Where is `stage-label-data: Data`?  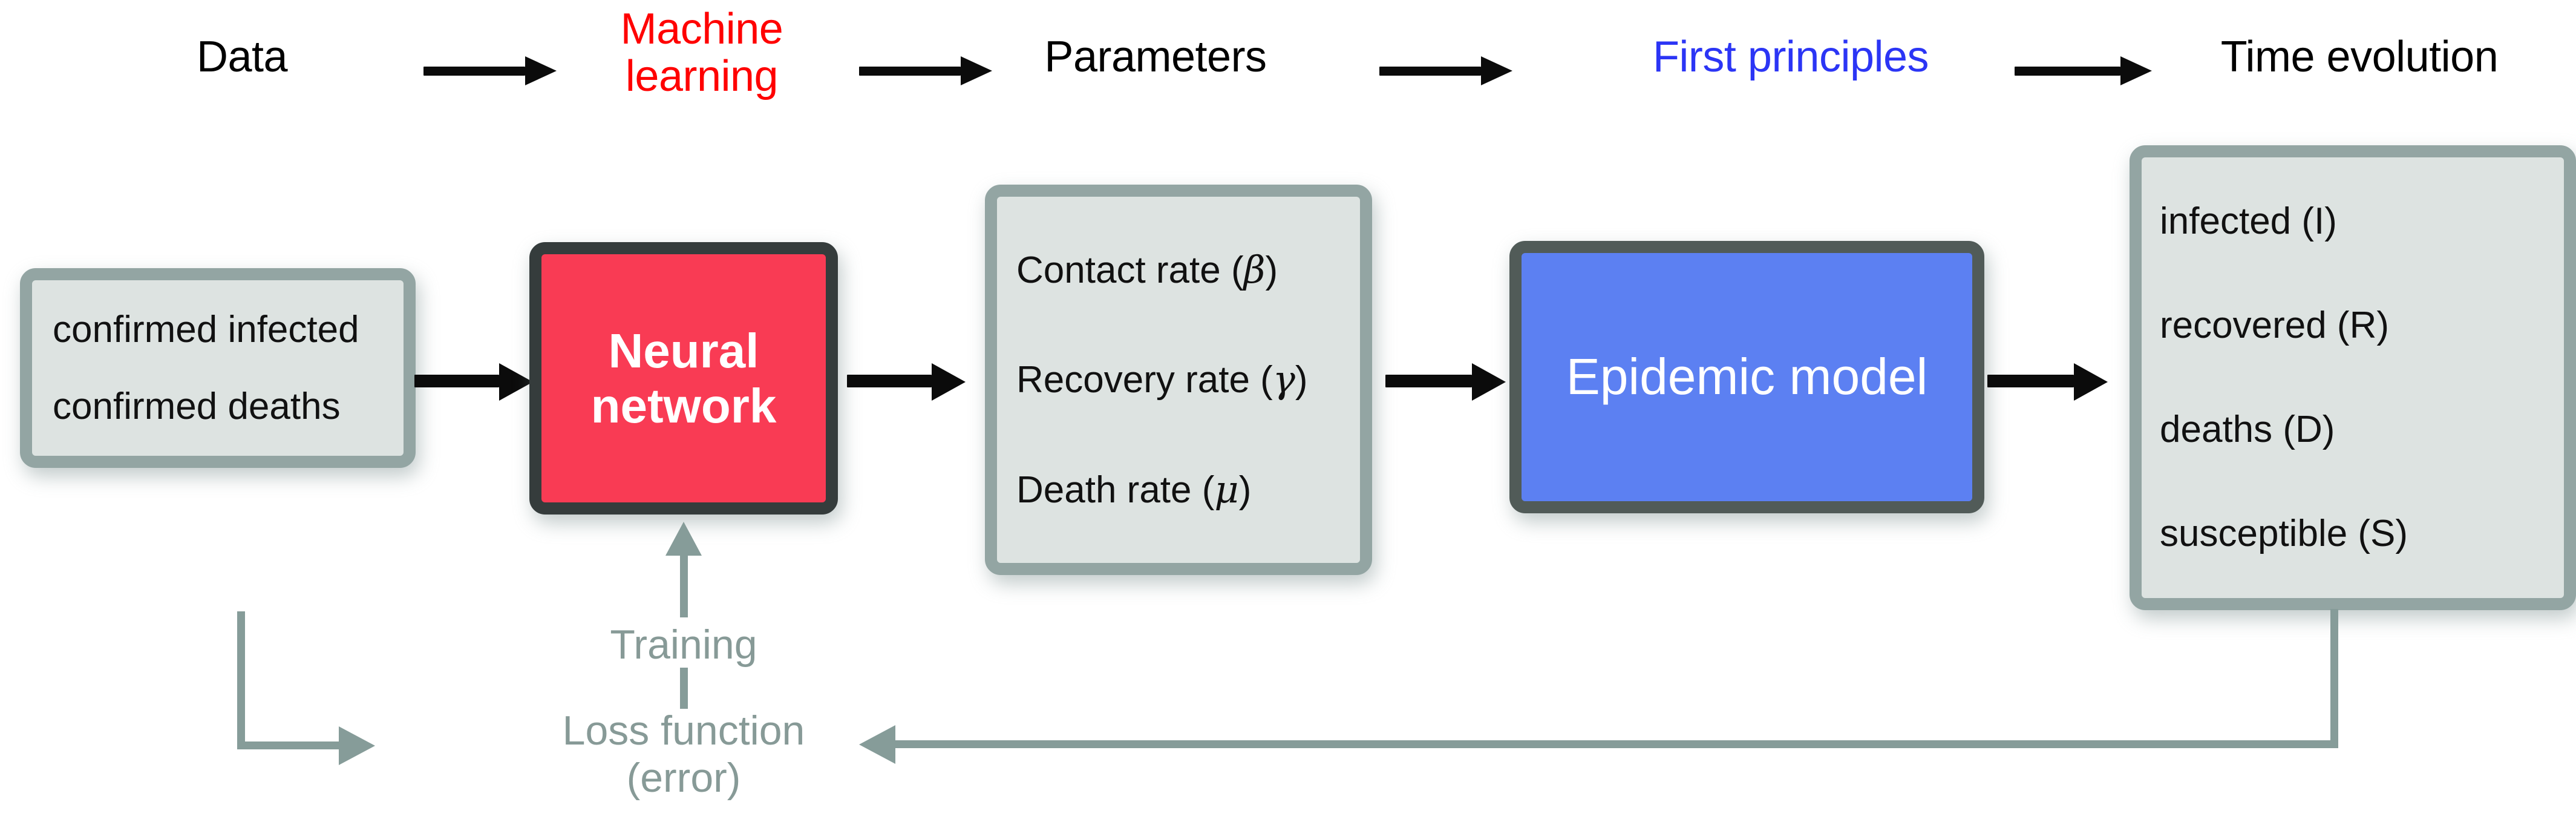
stage-label-data: Data is located at coordinates (242, 57).